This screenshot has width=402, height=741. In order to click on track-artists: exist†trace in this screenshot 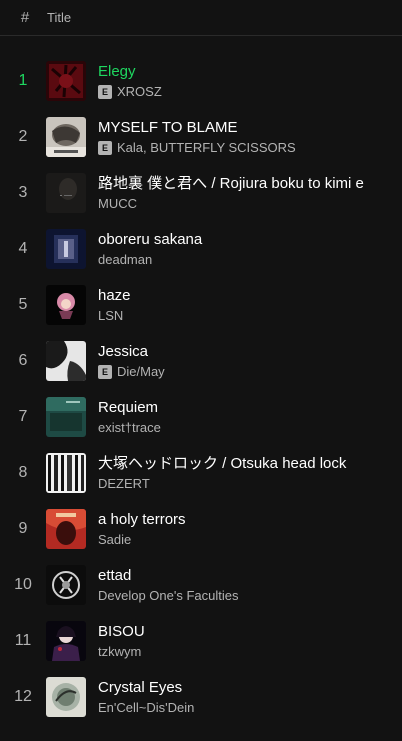, I will do `click(129, 428)`.